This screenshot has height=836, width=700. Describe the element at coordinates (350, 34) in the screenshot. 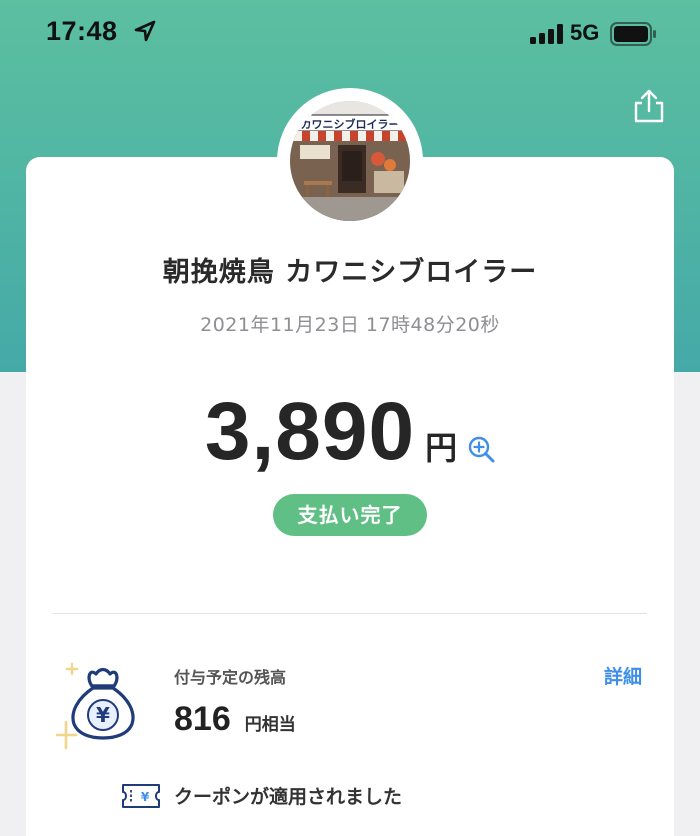

I see `status-bar: 17:48 5G` at that location.